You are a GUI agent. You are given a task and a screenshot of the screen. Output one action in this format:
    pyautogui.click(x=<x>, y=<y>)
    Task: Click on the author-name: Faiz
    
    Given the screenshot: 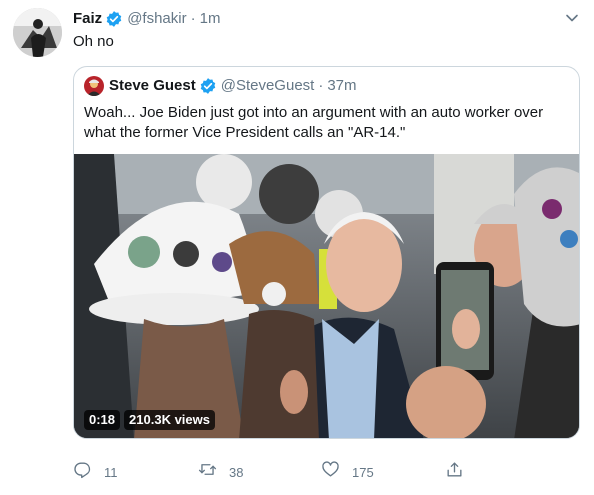 What is the action you would take?
    pyautogui.click(x=87, y=19)
    